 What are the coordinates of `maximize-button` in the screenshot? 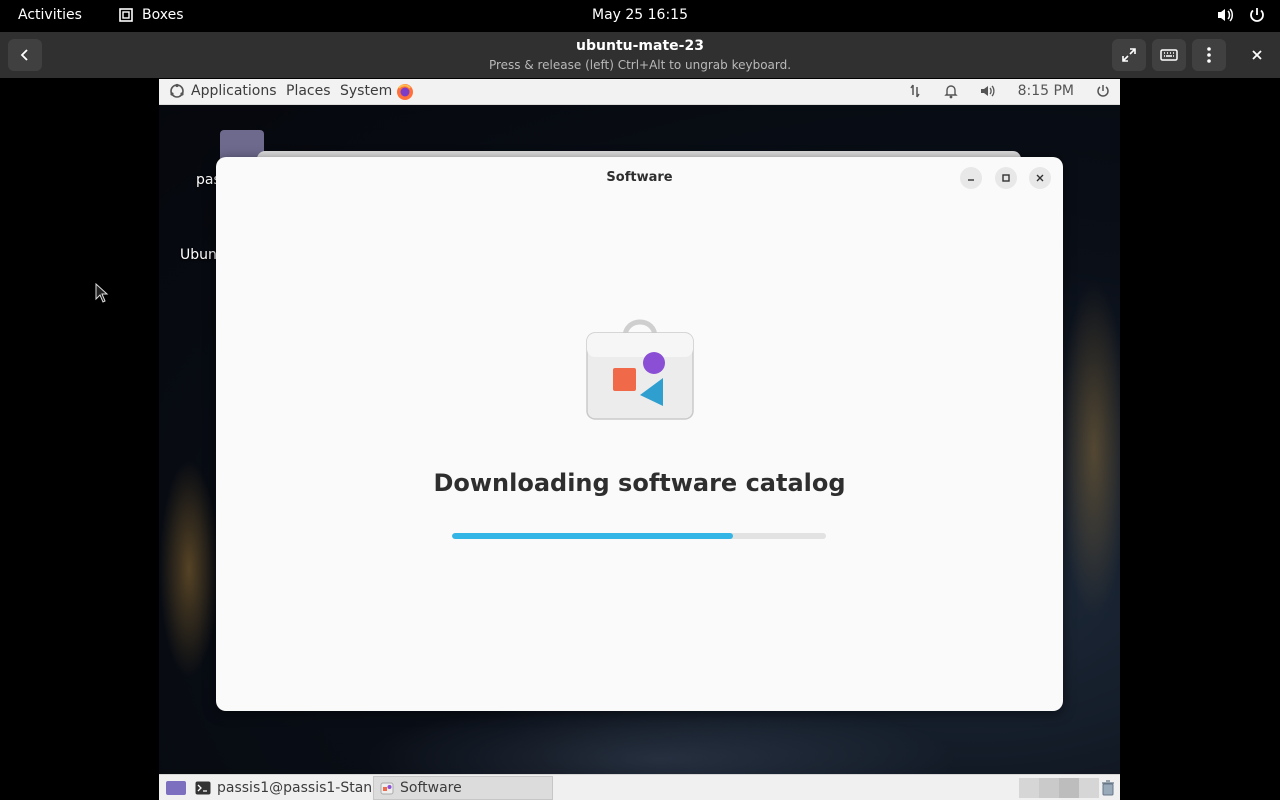 It's located at (1006, 178).